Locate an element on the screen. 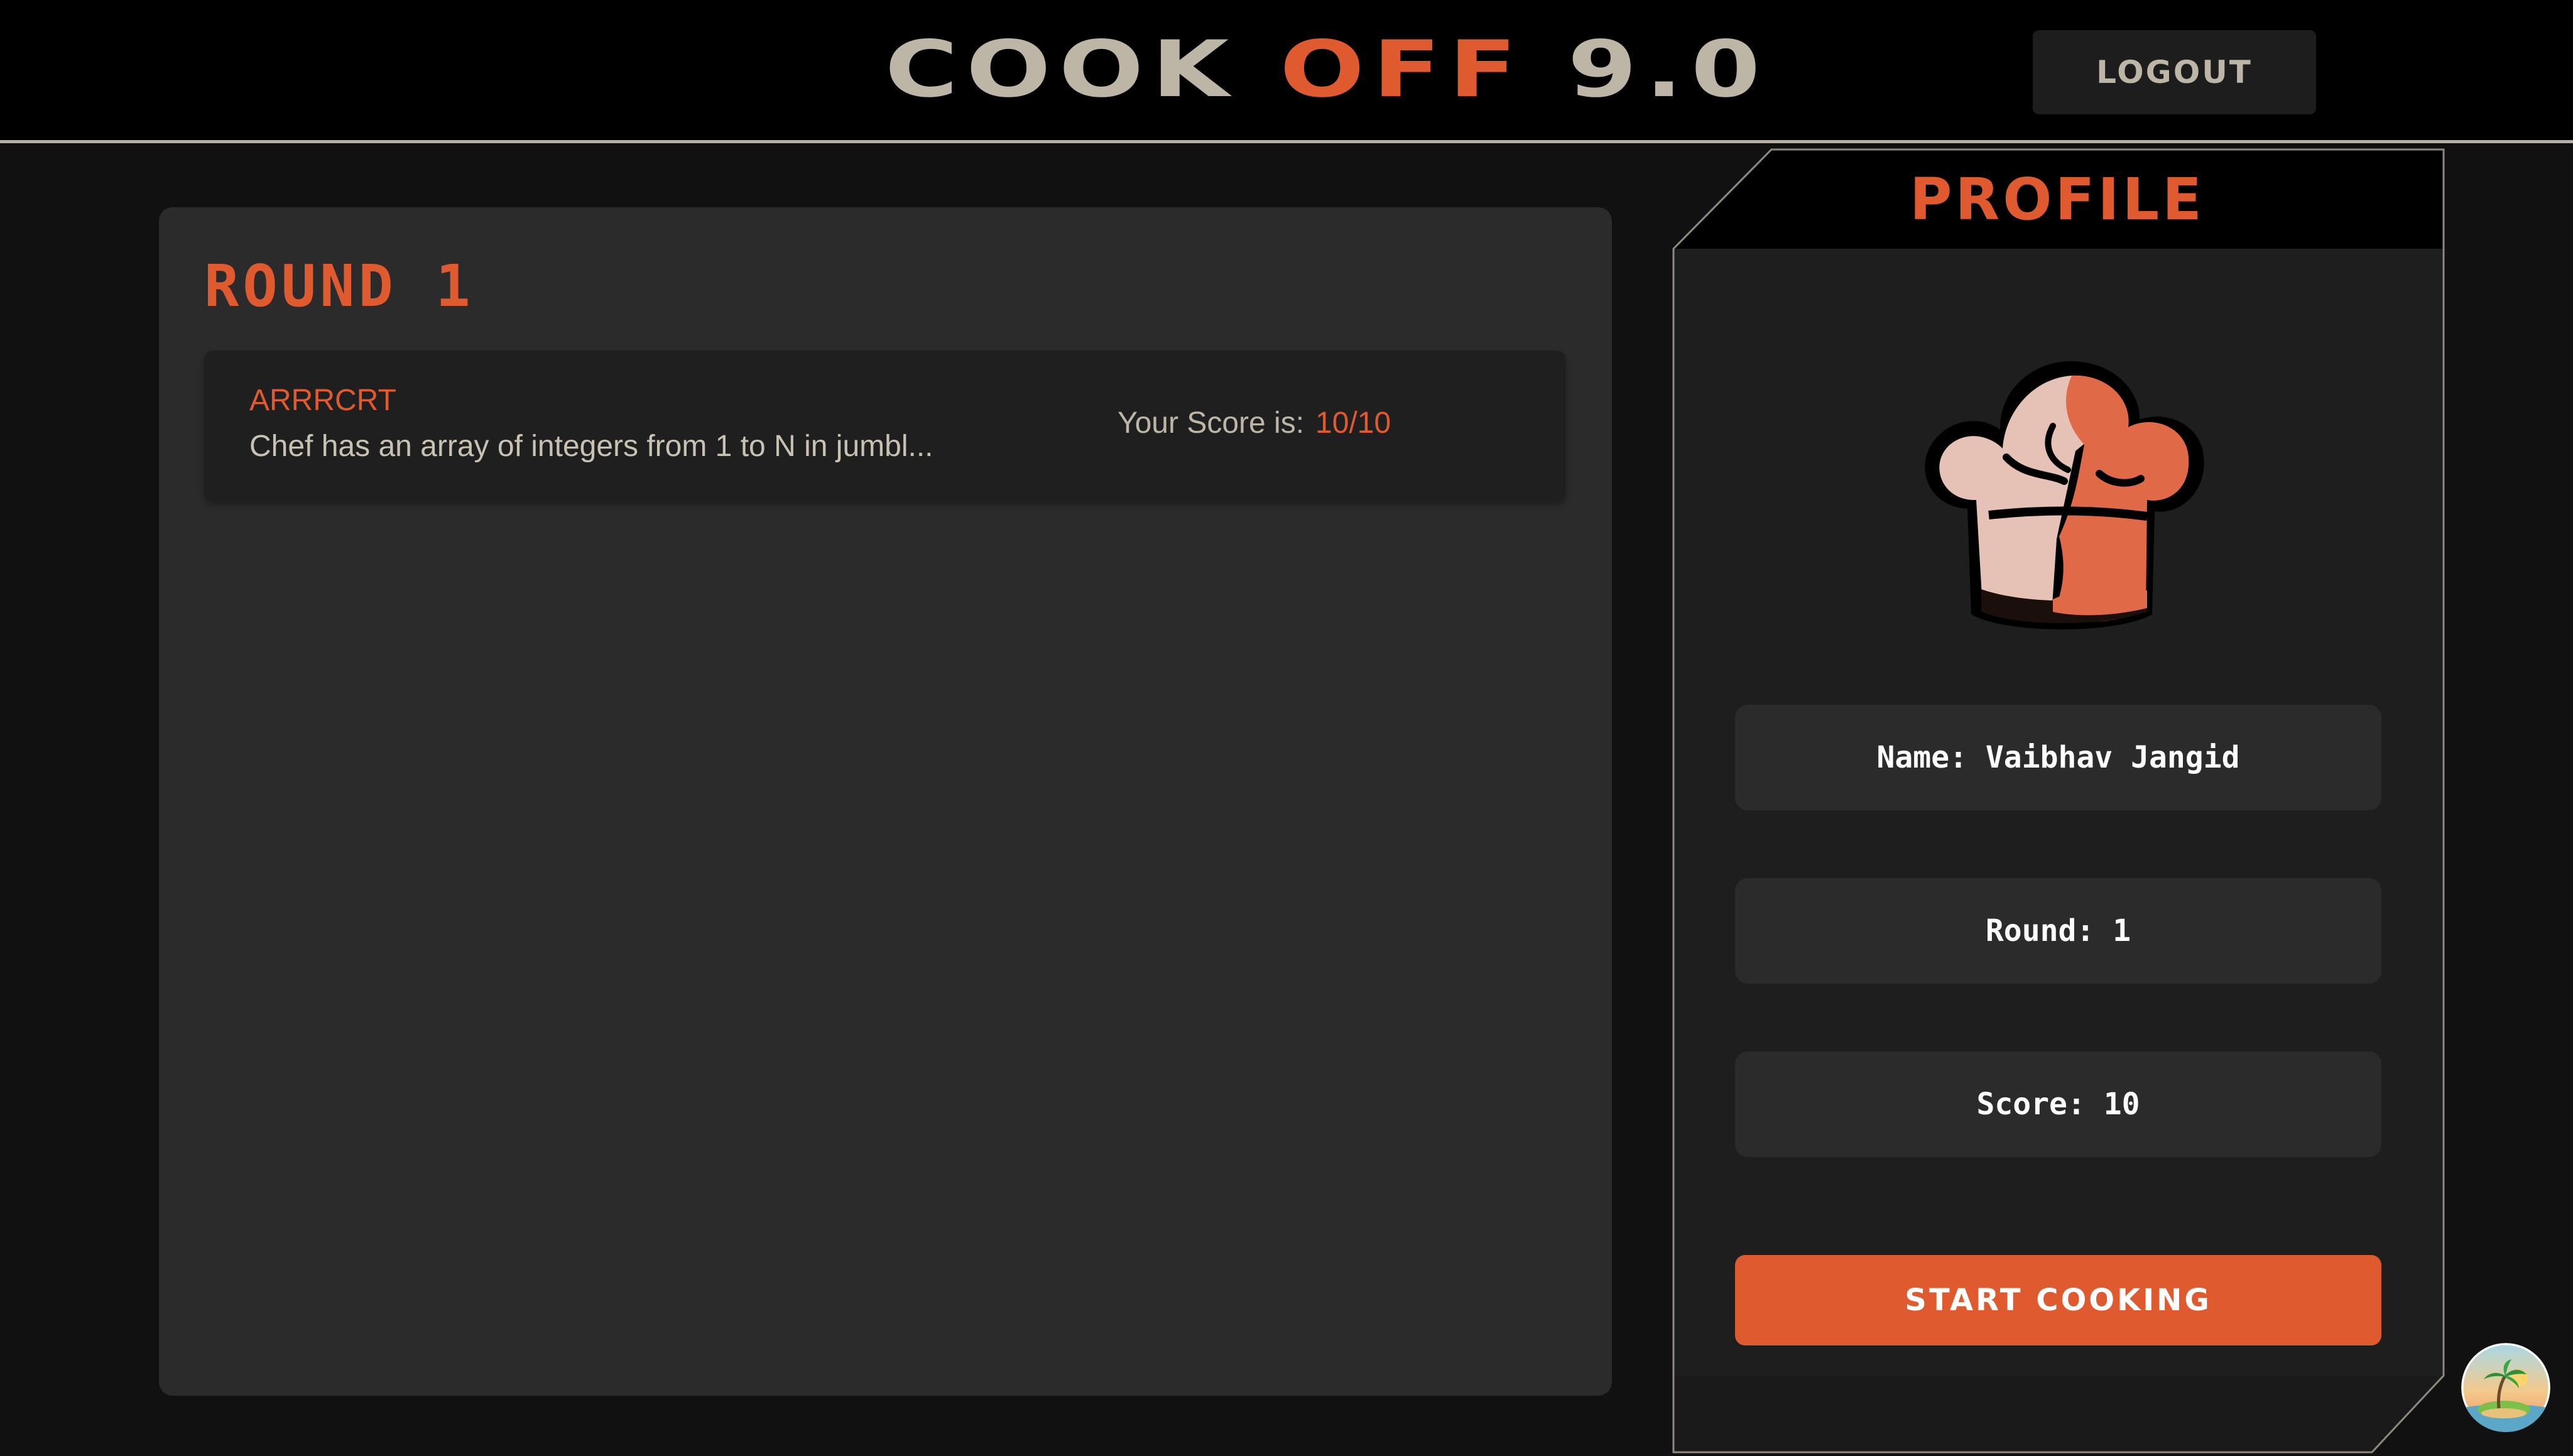  question-score-label: Your Score is: is located at coordinates (1211, 423).